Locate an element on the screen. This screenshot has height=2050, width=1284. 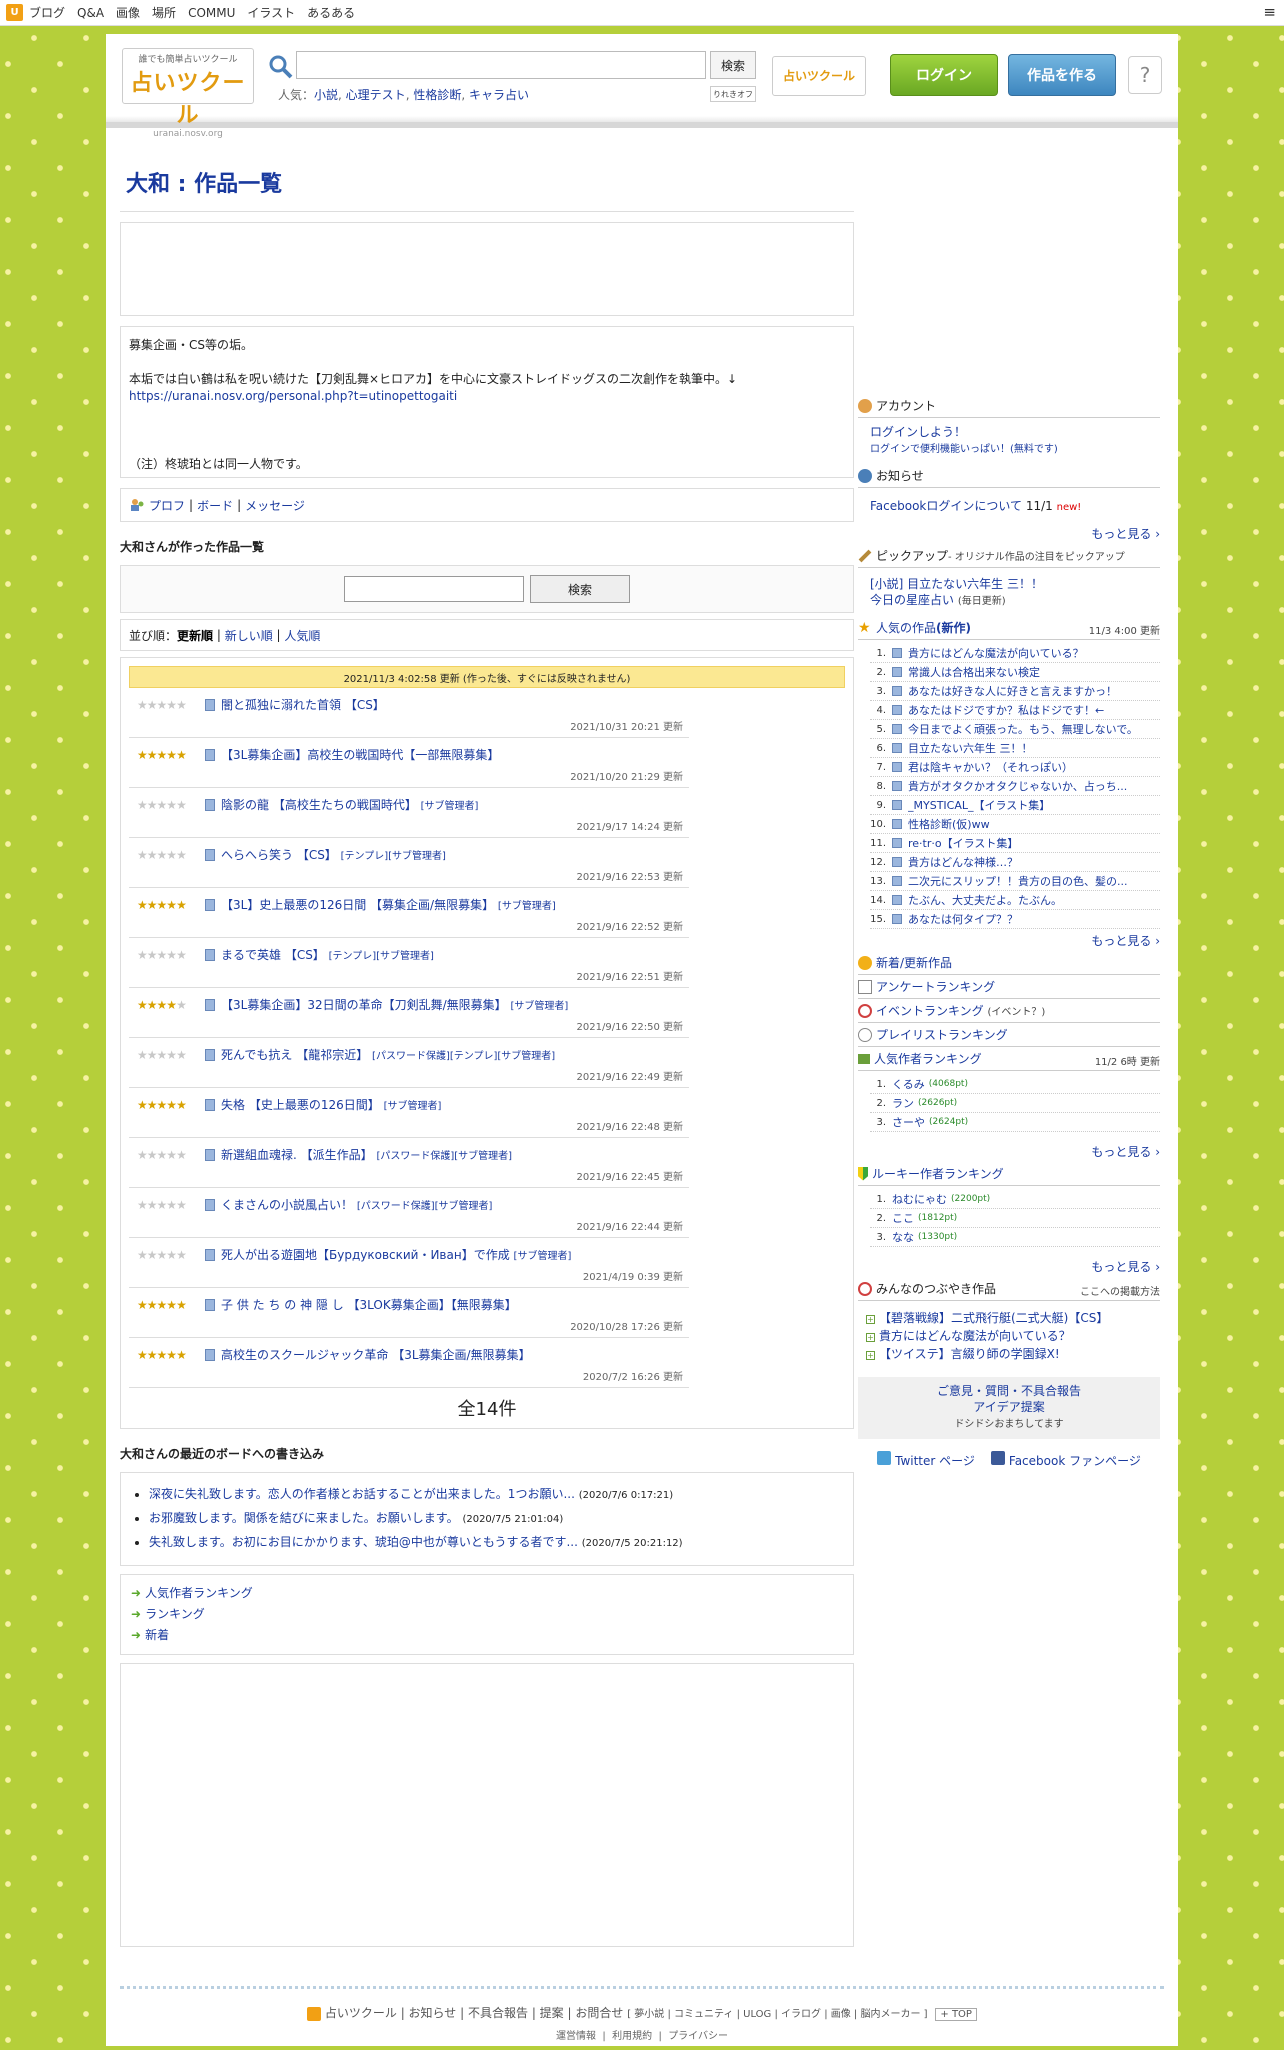
popular-work-link: あなたはドジですか？私はドジです！← is located at coordinates (1006, 710).